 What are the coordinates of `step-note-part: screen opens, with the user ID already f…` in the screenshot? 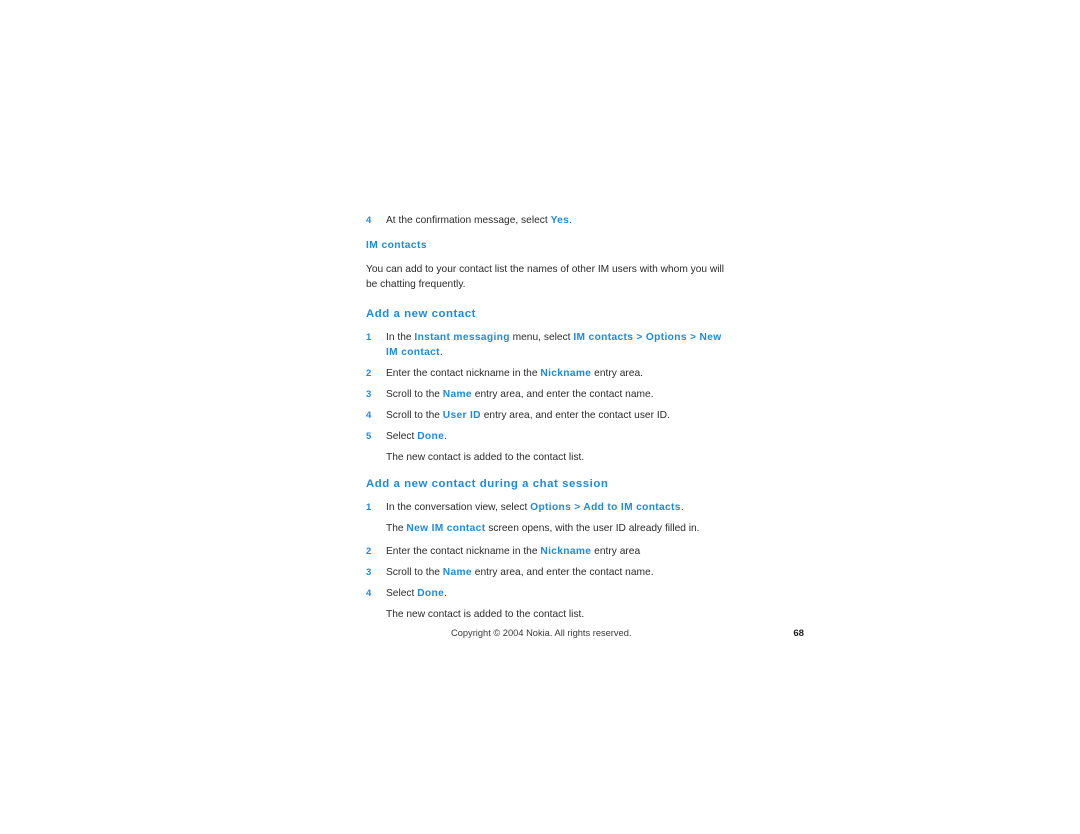 It's located at (592, 528).